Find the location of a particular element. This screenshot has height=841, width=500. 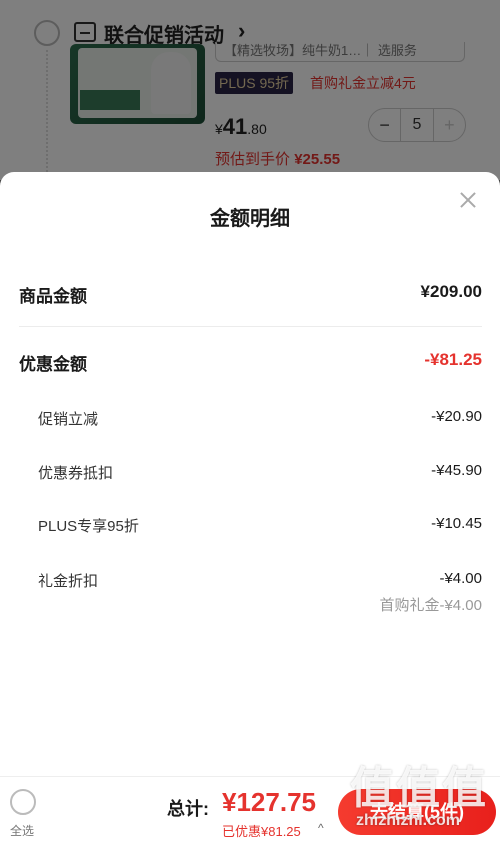

watermark: 值值值 zhizhizhi.com is located at coordinates (420, 794).